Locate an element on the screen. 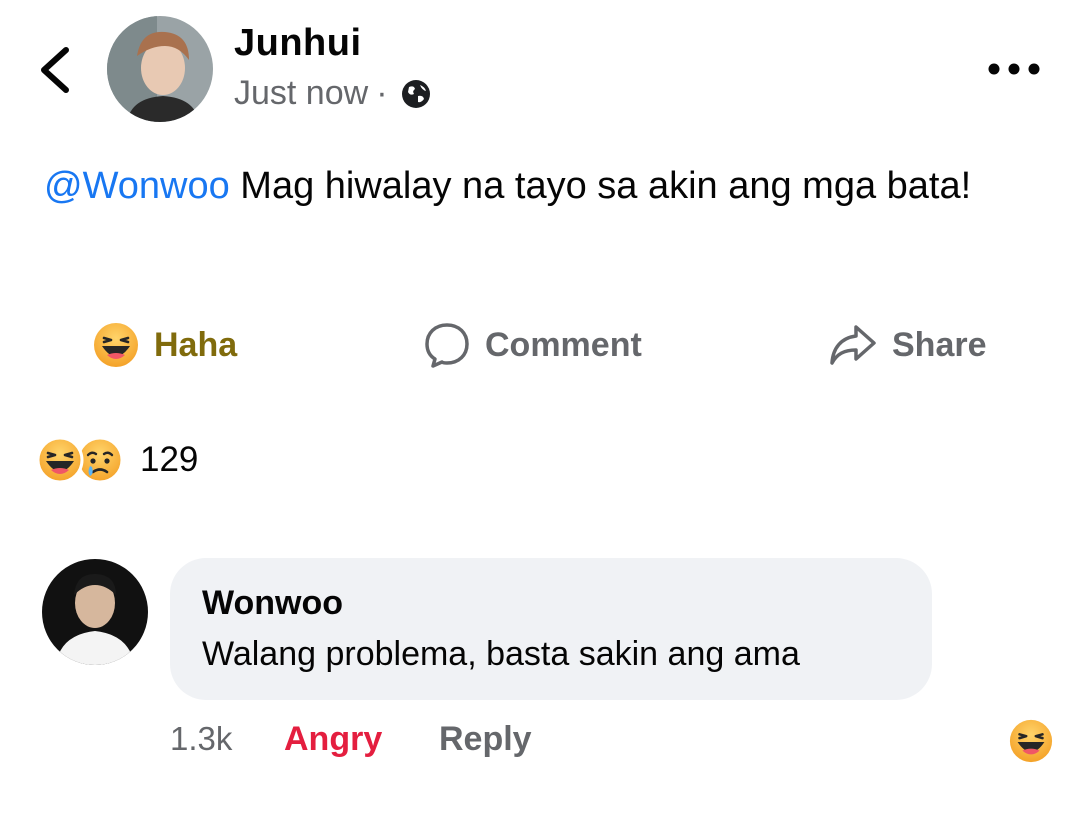  reaction-icons is located at coordinates (80, 460).